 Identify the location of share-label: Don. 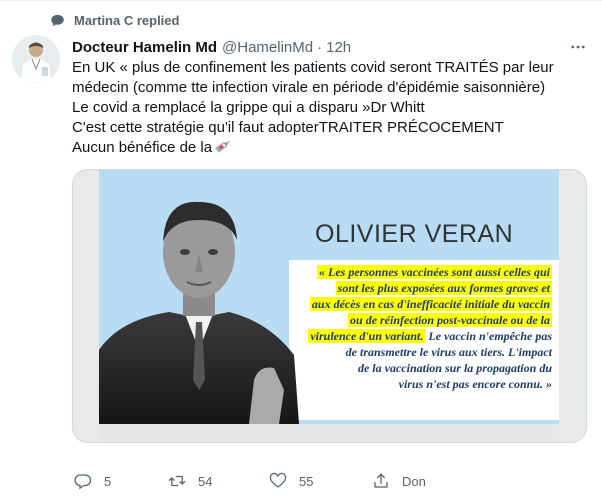
(414, 481).